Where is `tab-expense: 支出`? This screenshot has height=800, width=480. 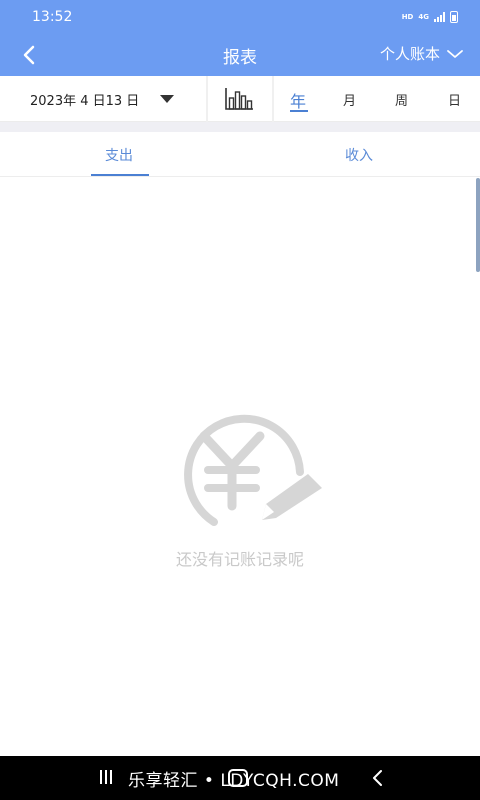
tab-expense: 支出 is located at coordinates (119, 155).